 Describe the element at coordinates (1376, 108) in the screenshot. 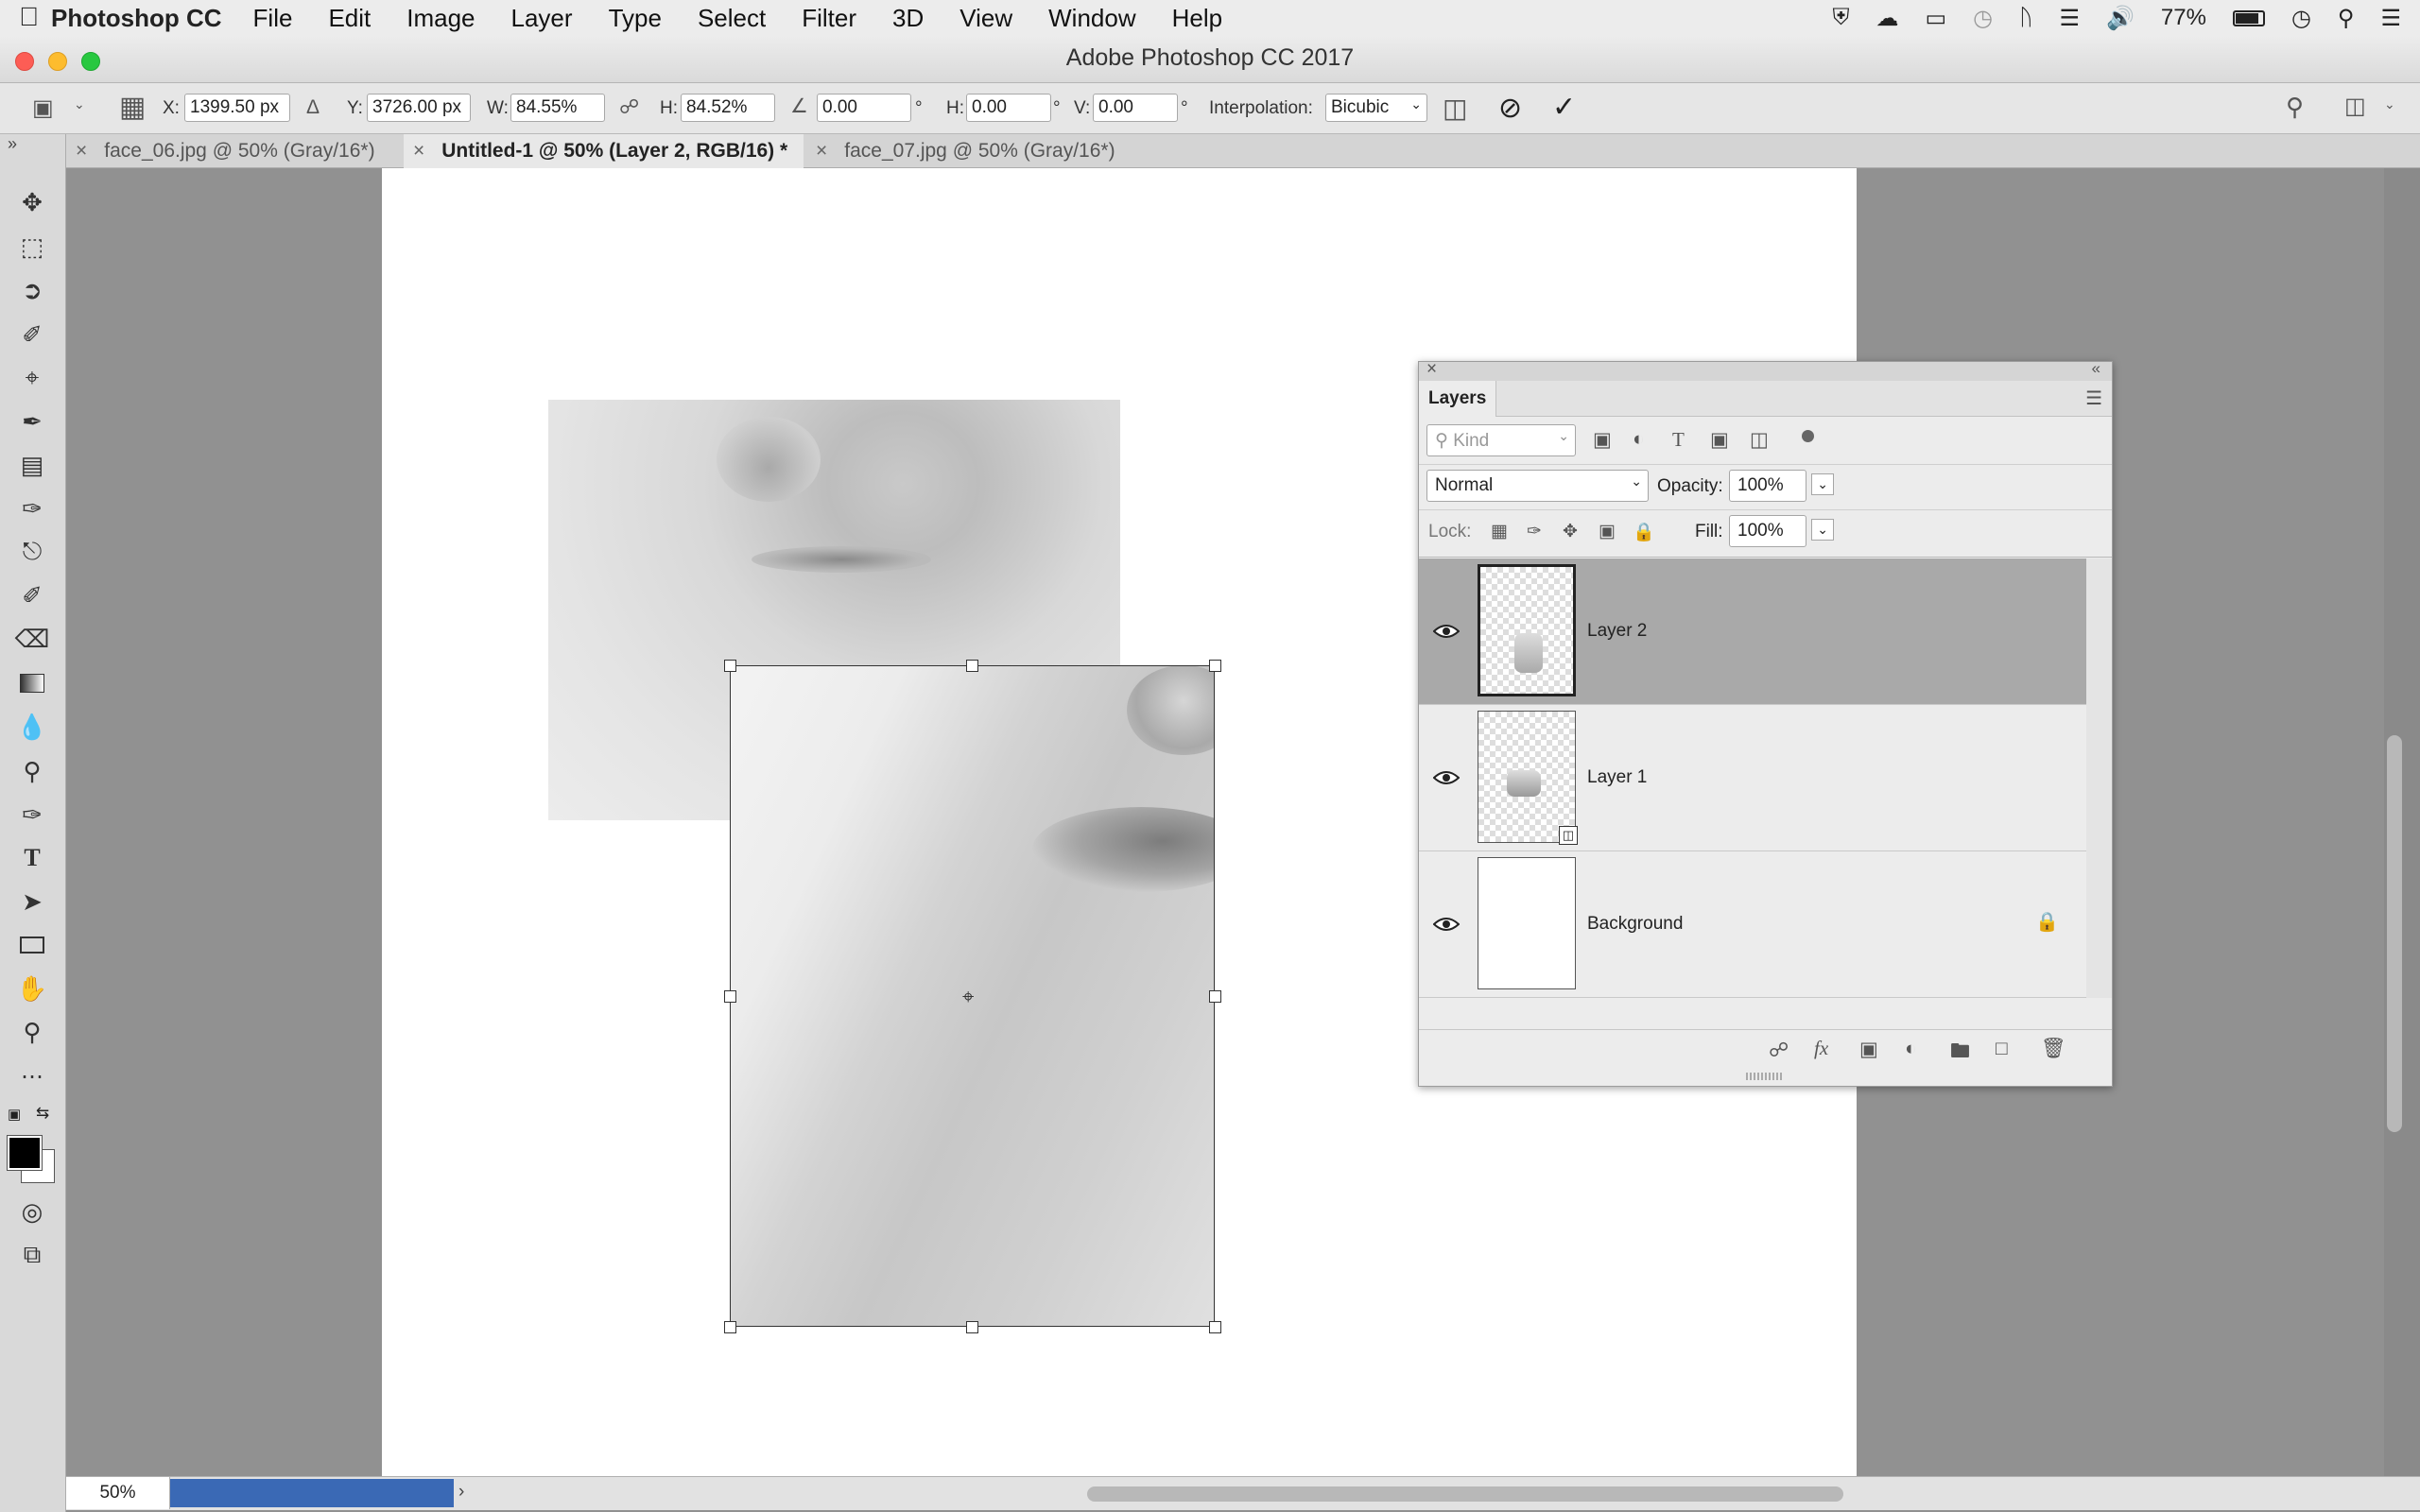

I see `interpolation-select: Bicubic ⌄` at that location.